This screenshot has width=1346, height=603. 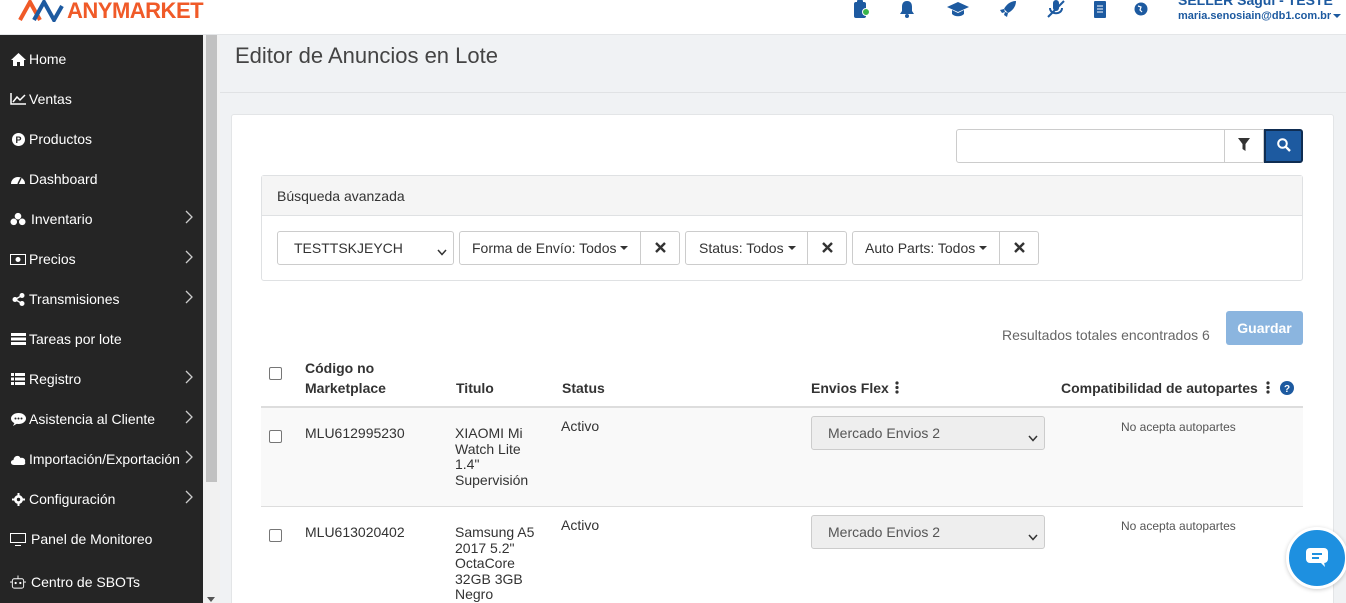 I want to click on close-icon, so click(x=660, y=248).